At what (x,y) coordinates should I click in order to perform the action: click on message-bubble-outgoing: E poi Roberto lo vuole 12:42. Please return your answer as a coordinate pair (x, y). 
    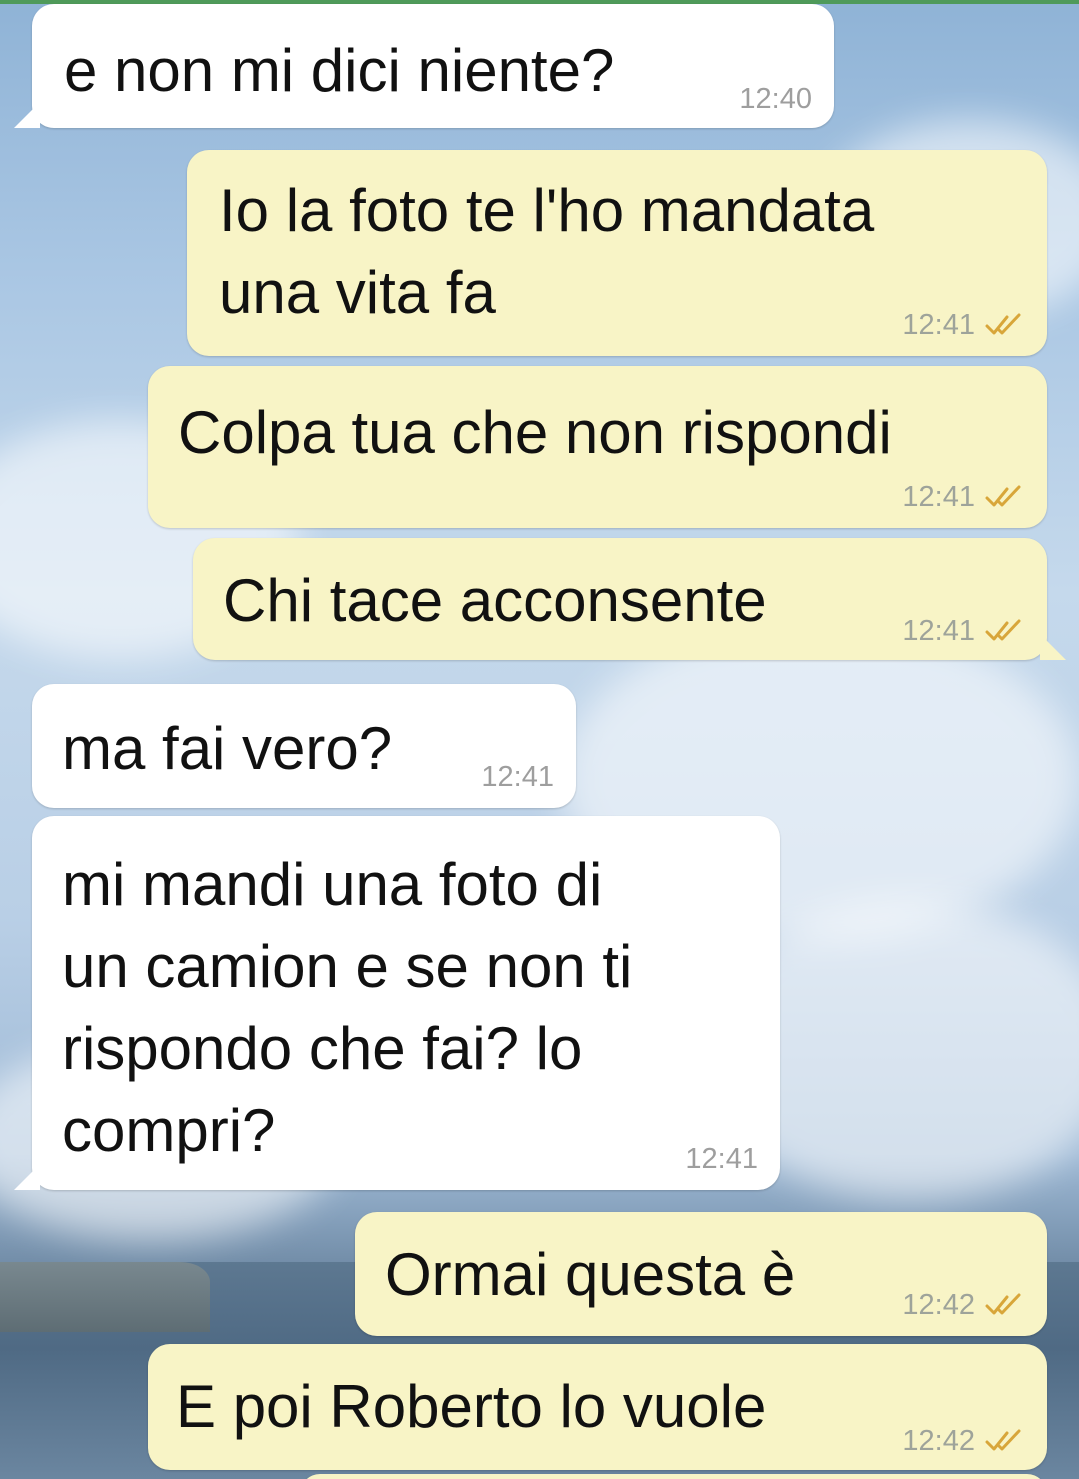
    Looking at the image, I should click on (597, 1407).